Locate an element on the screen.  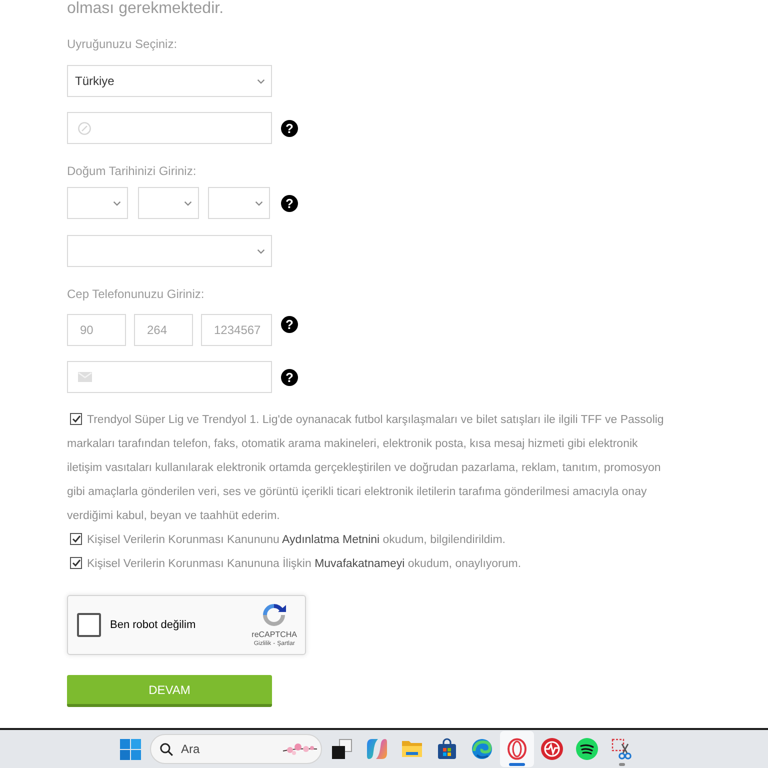
blossom-branch-icon is located at coordinates (300, 749).